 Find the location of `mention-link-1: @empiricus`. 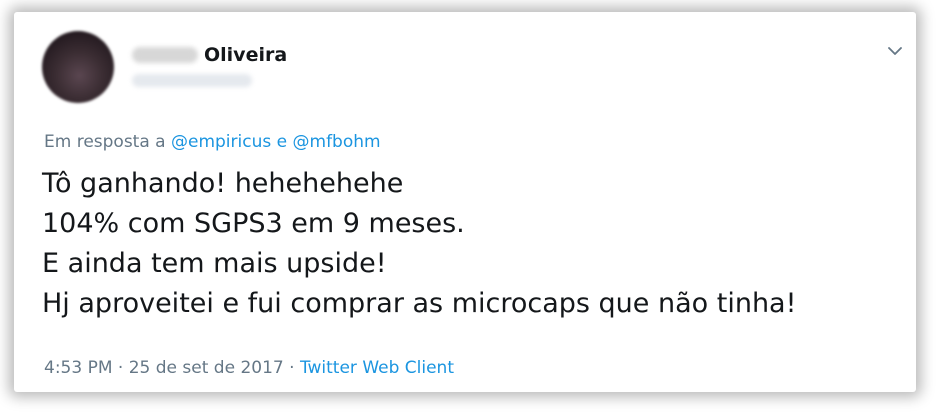

mention-link-1: @empiricus is located at coordinates (221, 142).